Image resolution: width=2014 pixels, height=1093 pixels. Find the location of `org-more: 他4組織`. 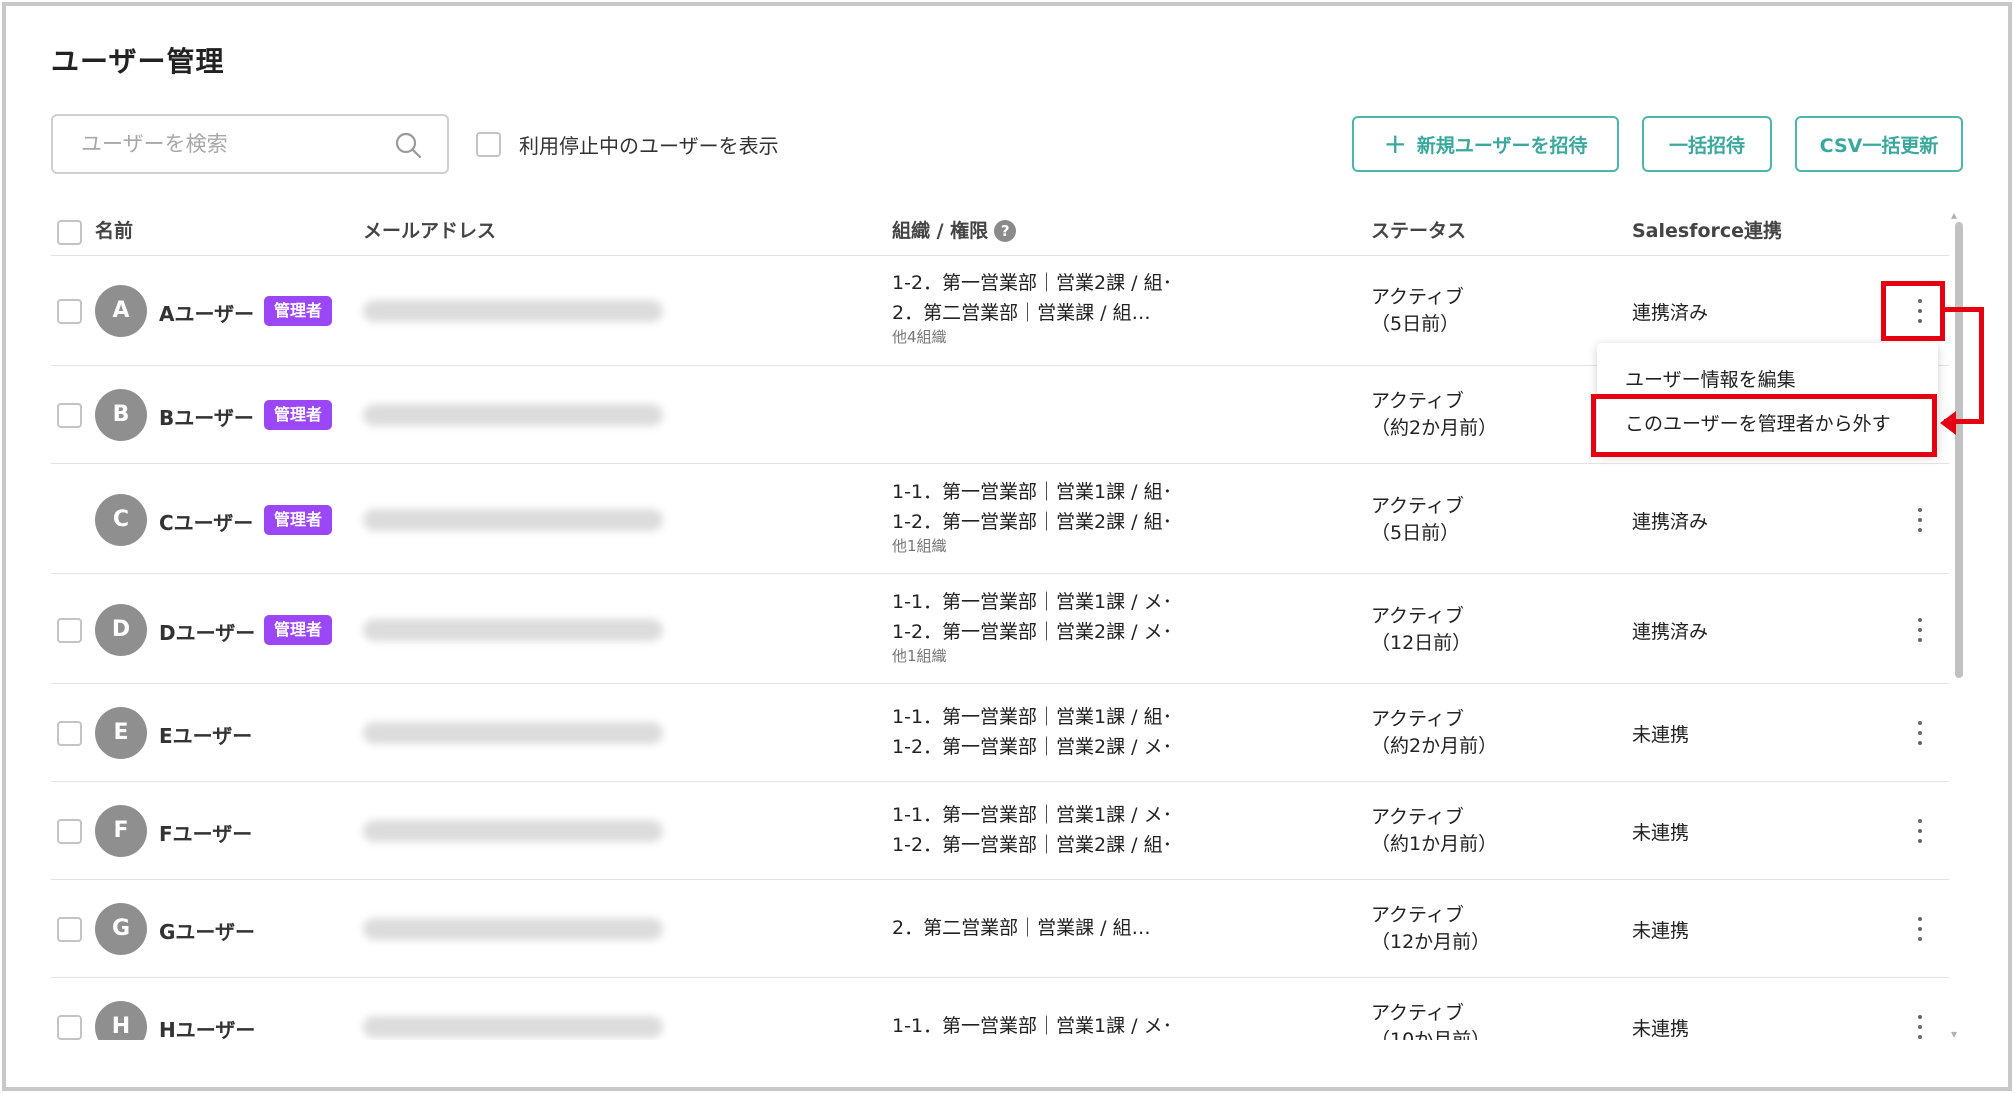

org-more: 他4組織 is located at coordinates (1032, 337).